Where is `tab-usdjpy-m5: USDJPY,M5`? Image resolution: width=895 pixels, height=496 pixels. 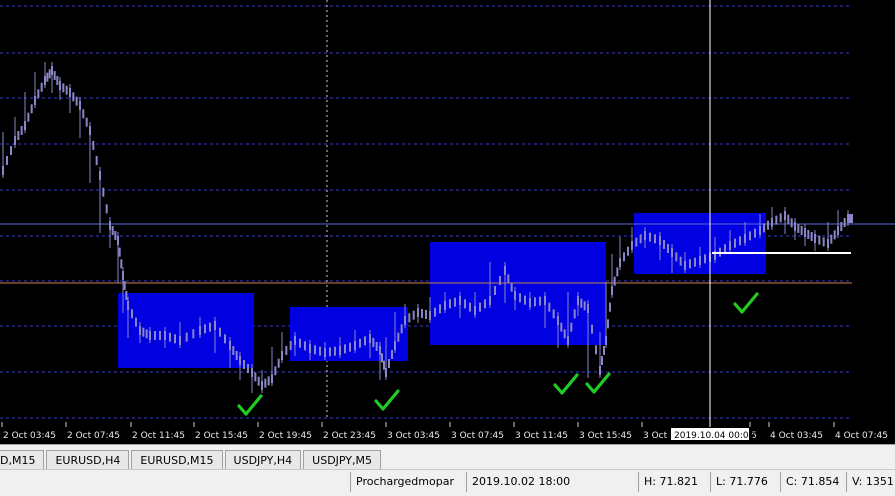
tab-usdjpy-m5: USDJPY,M5 is located at coordinates (342, 459).